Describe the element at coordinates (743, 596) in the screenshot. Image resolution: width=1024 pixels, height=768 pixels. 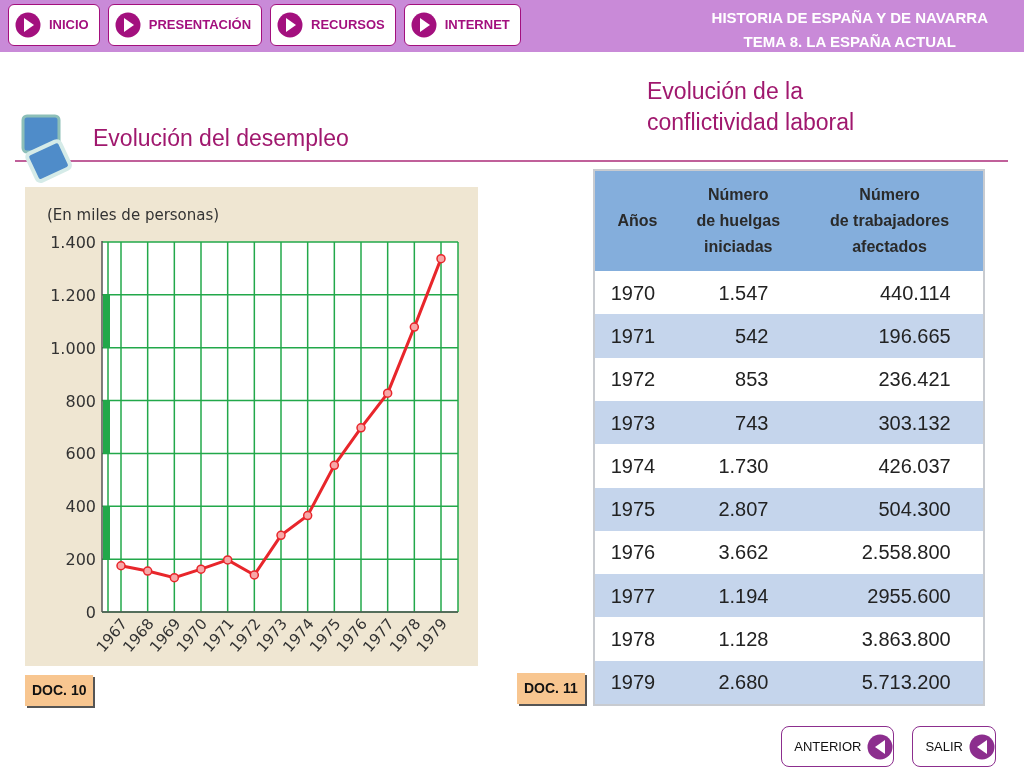
I see `table-cell-text: 1.194` at that location.